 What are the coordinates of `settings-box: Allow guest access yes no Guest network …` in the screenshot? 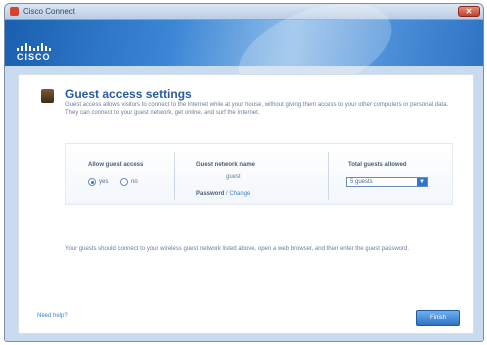 It's located at (259, 174).